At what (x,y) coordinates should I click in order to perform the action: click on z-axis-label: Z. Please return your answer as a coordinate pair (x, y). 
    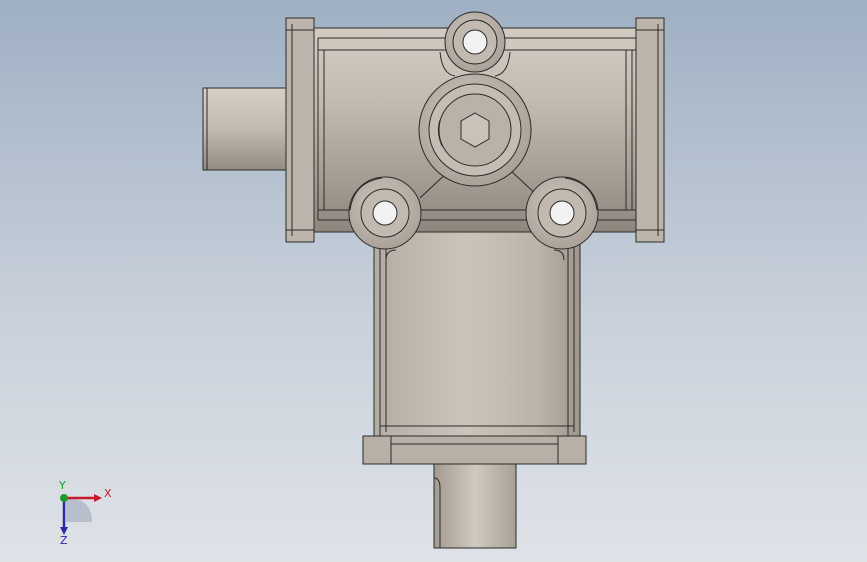
    Looking at the image, I should click on (64, 539).